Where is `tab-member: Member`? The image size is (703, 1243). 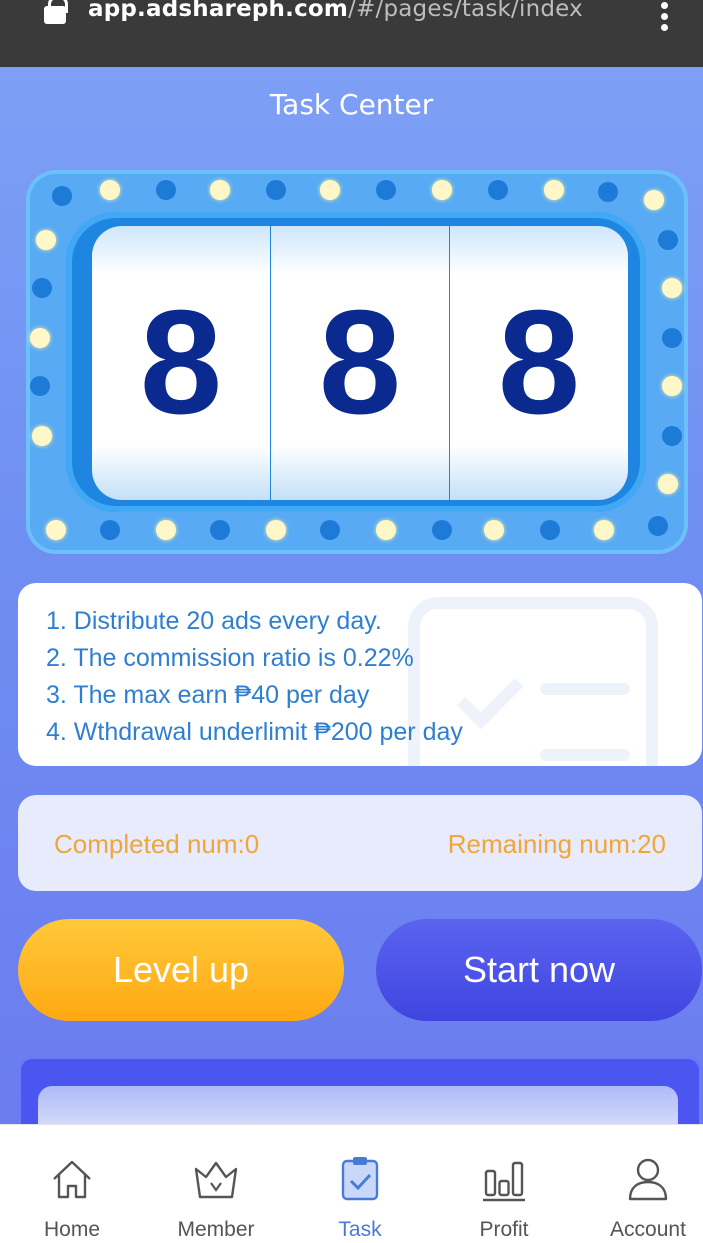 tab-member: Member is located at coordinates (216, 1184).